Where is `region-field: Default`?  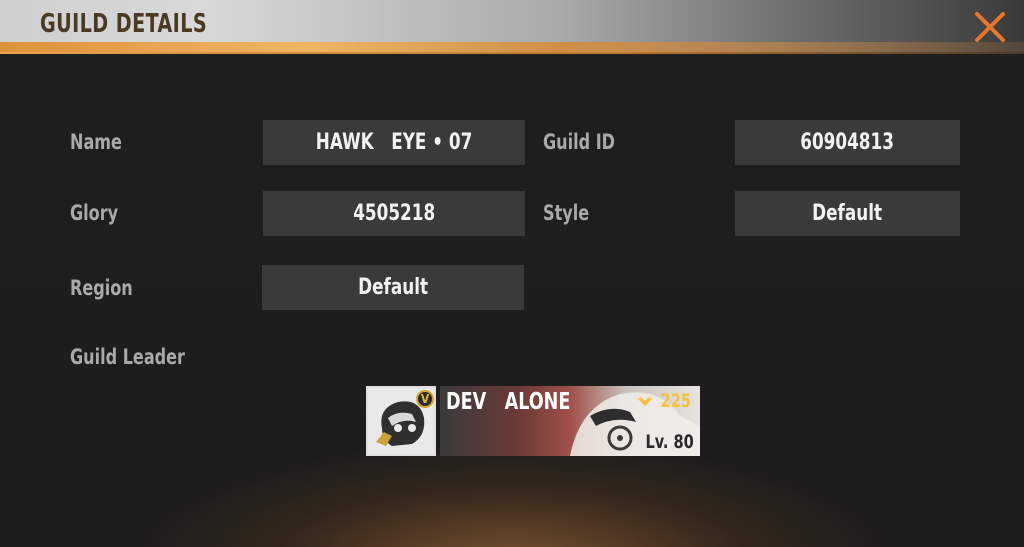
region-field: Default is located at coordinates (393, 287).